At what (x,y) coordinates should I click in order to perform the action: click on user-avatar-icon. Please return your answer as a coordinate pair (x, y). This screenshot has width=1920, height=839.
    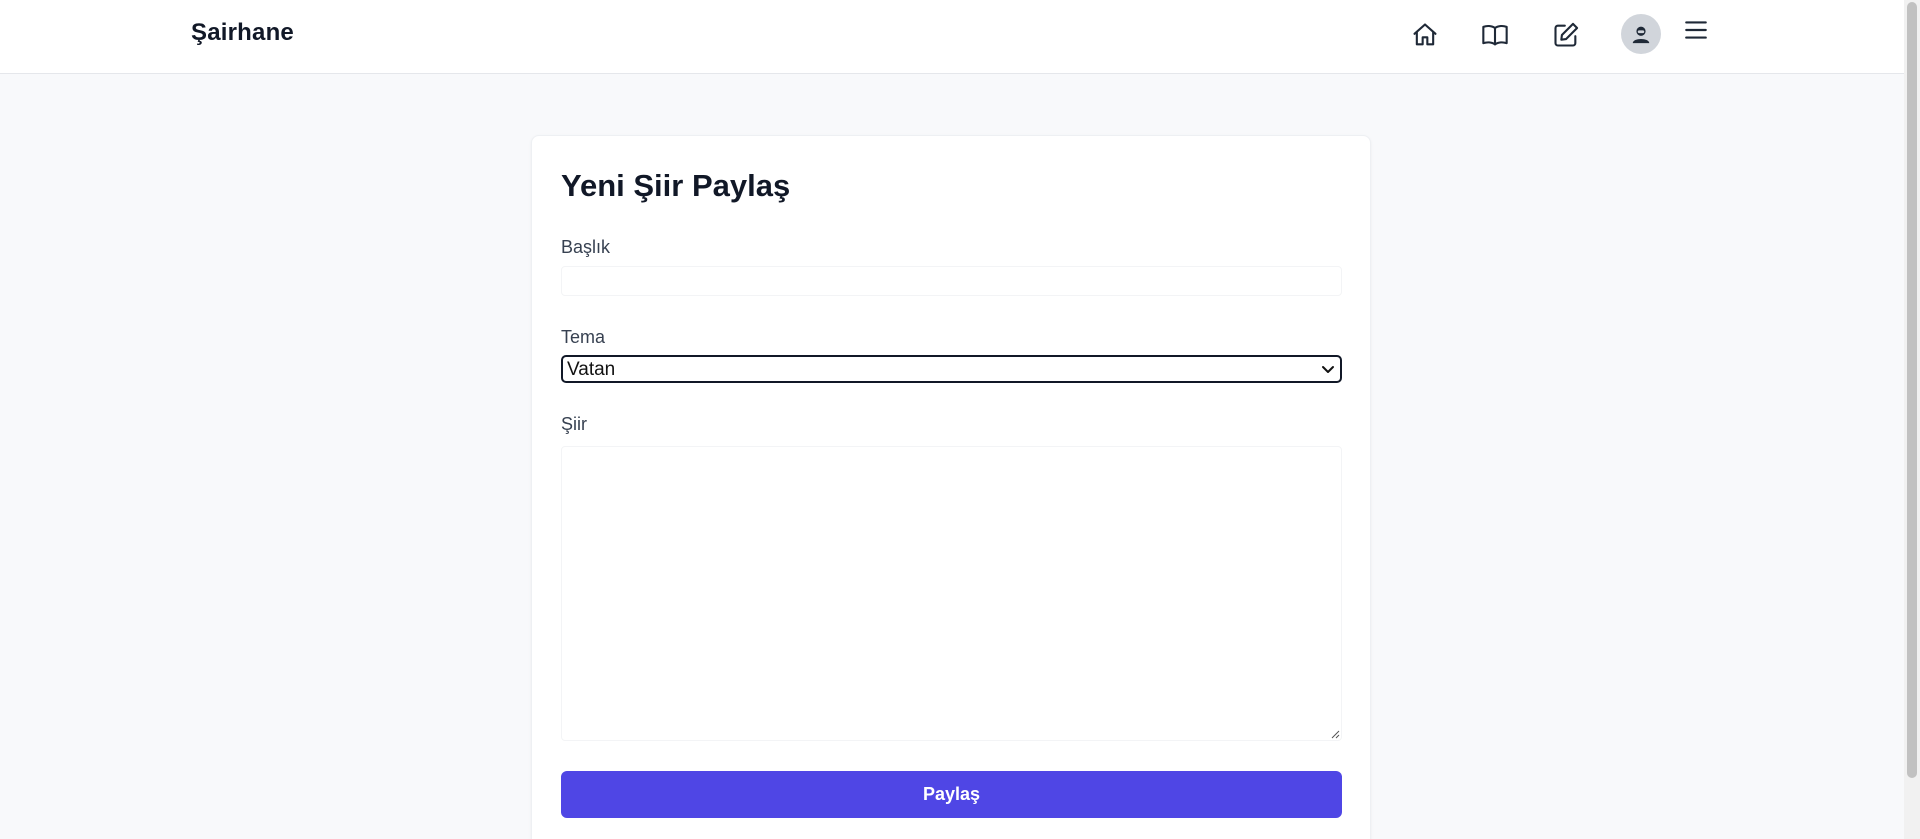
    Looking at the image, I should click on (1641, 35).